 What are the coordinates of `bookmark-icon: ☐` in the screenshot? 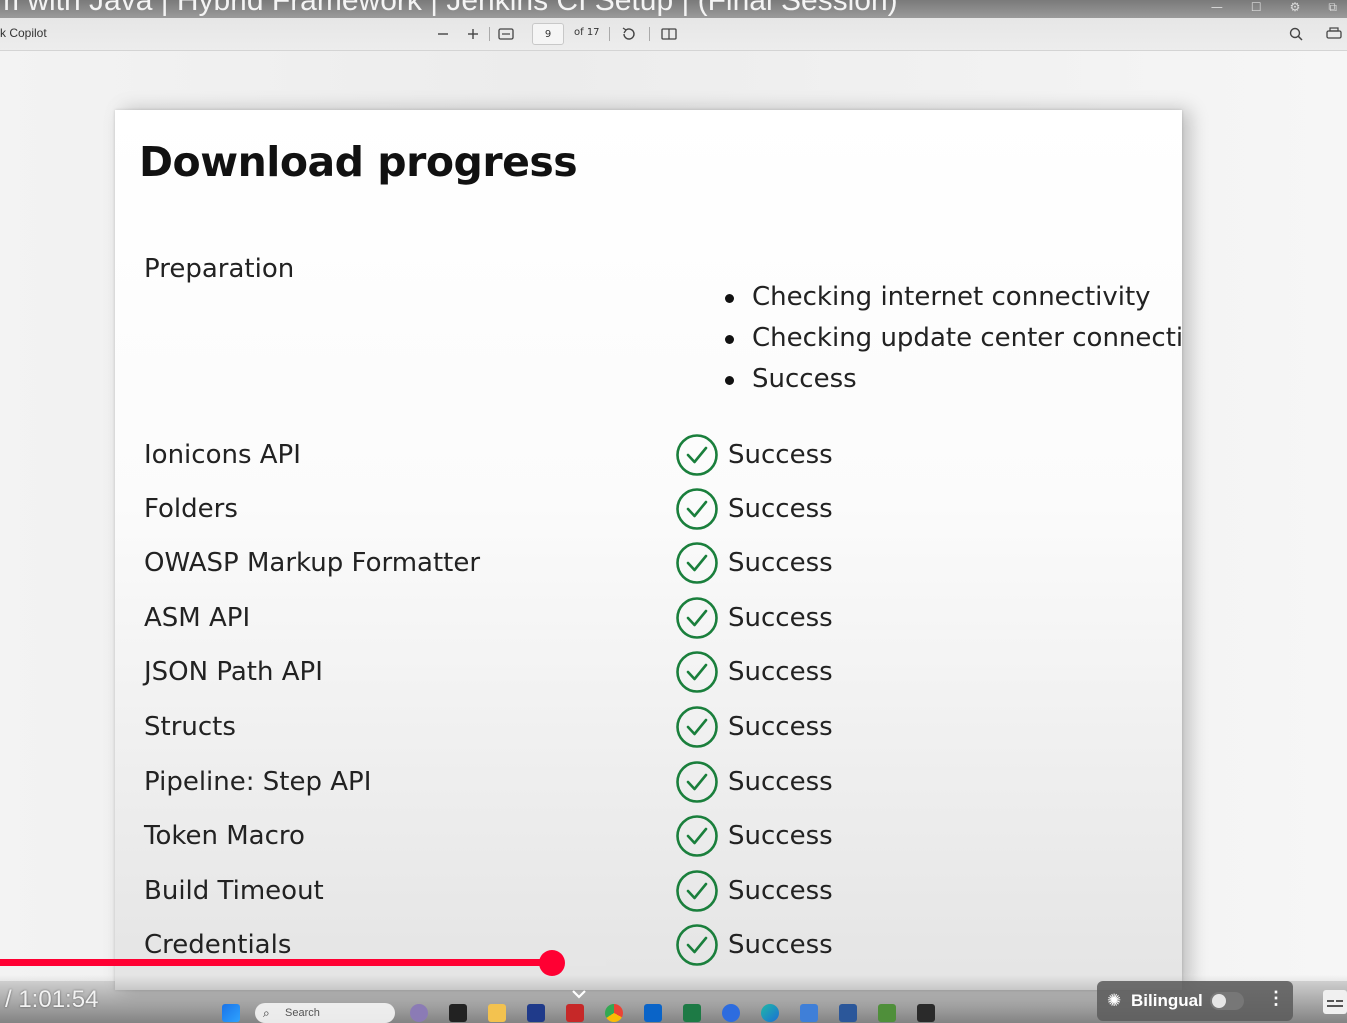 It's located at (1256, 7).